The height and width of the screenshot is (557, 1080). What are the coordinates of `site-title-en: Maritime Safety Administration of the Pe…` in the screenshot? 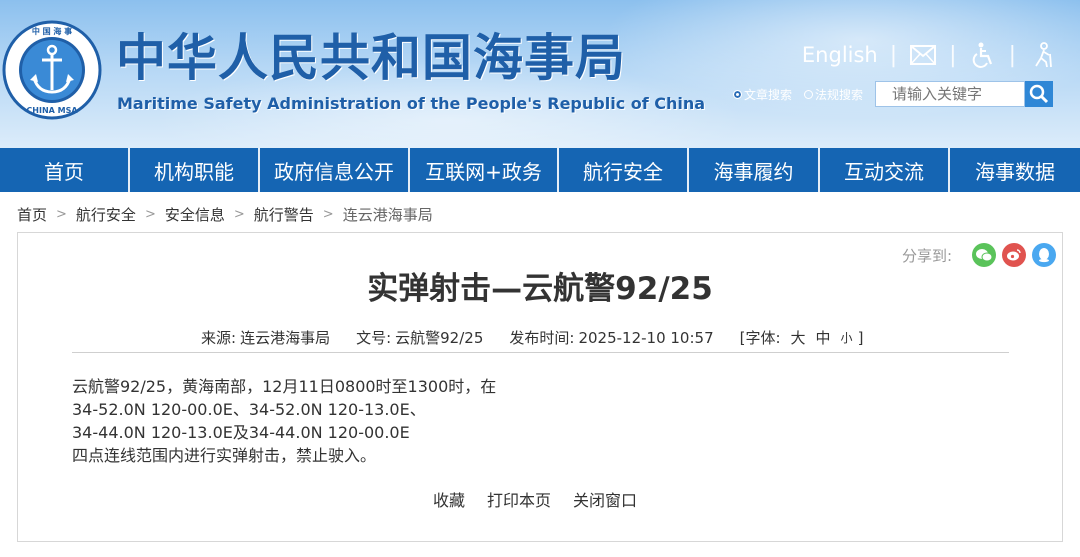 It's located at (411, 103).